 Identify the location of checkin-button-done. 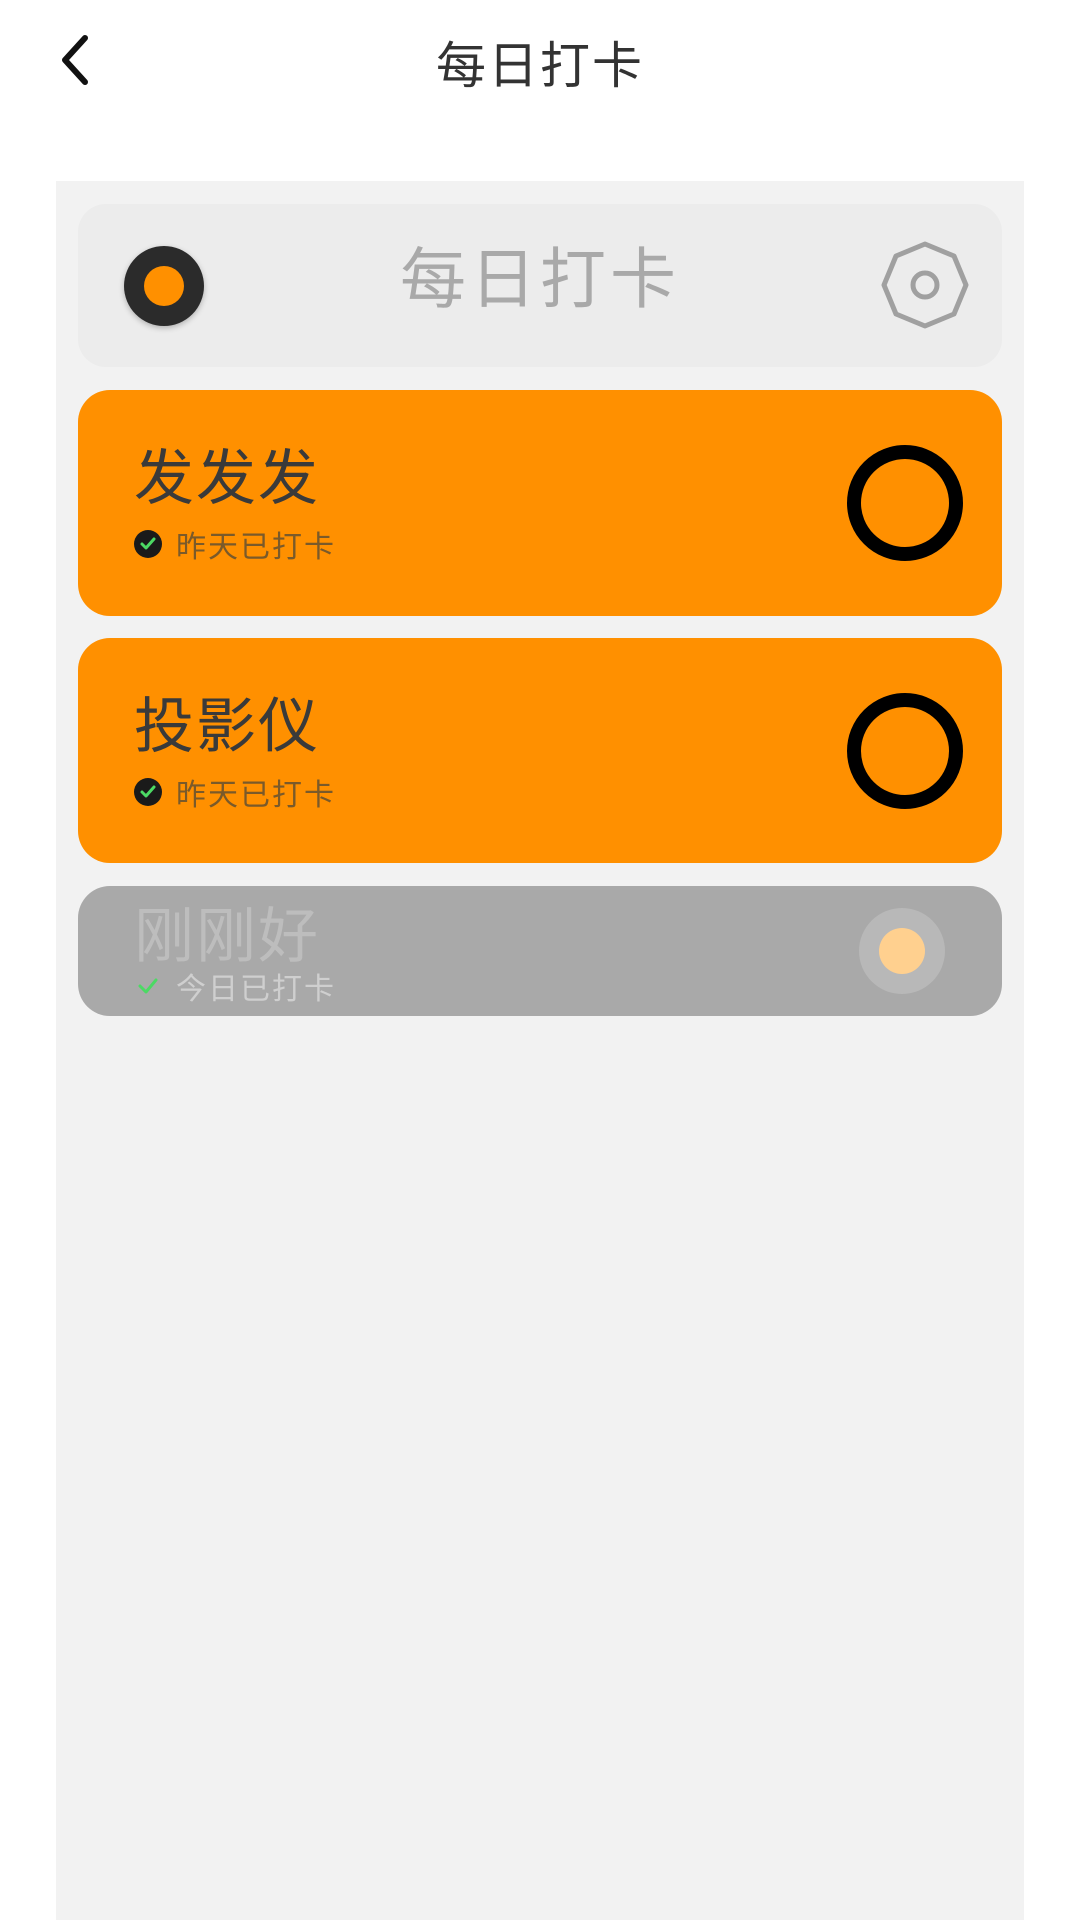
(902, 951).